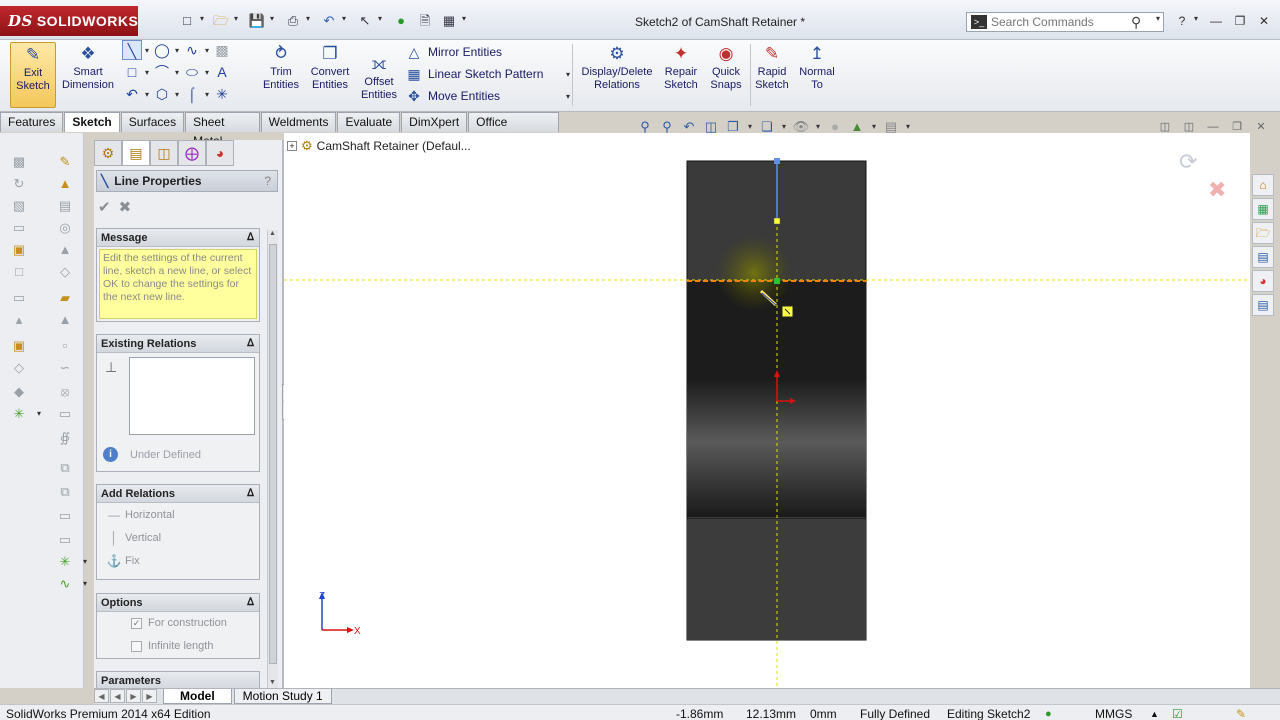 Image resolution: width=1280 pixels, height=720 pixels. What do you see at coordinates (207, 72) in the screenshot?
I see `ellipse-dropdown-icon: ▾` at bounding box center [207, 72].